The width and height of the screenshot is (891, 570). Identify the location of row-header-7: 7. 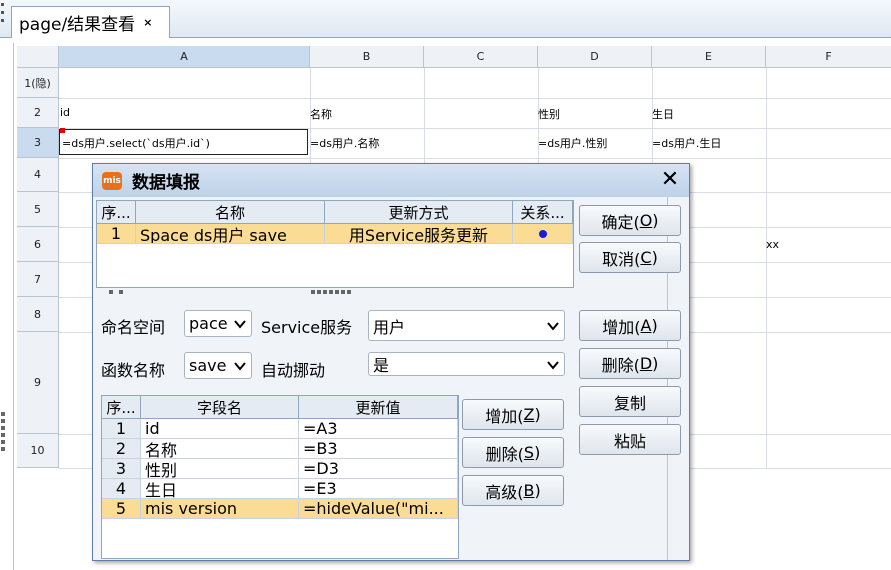
(38, 279).